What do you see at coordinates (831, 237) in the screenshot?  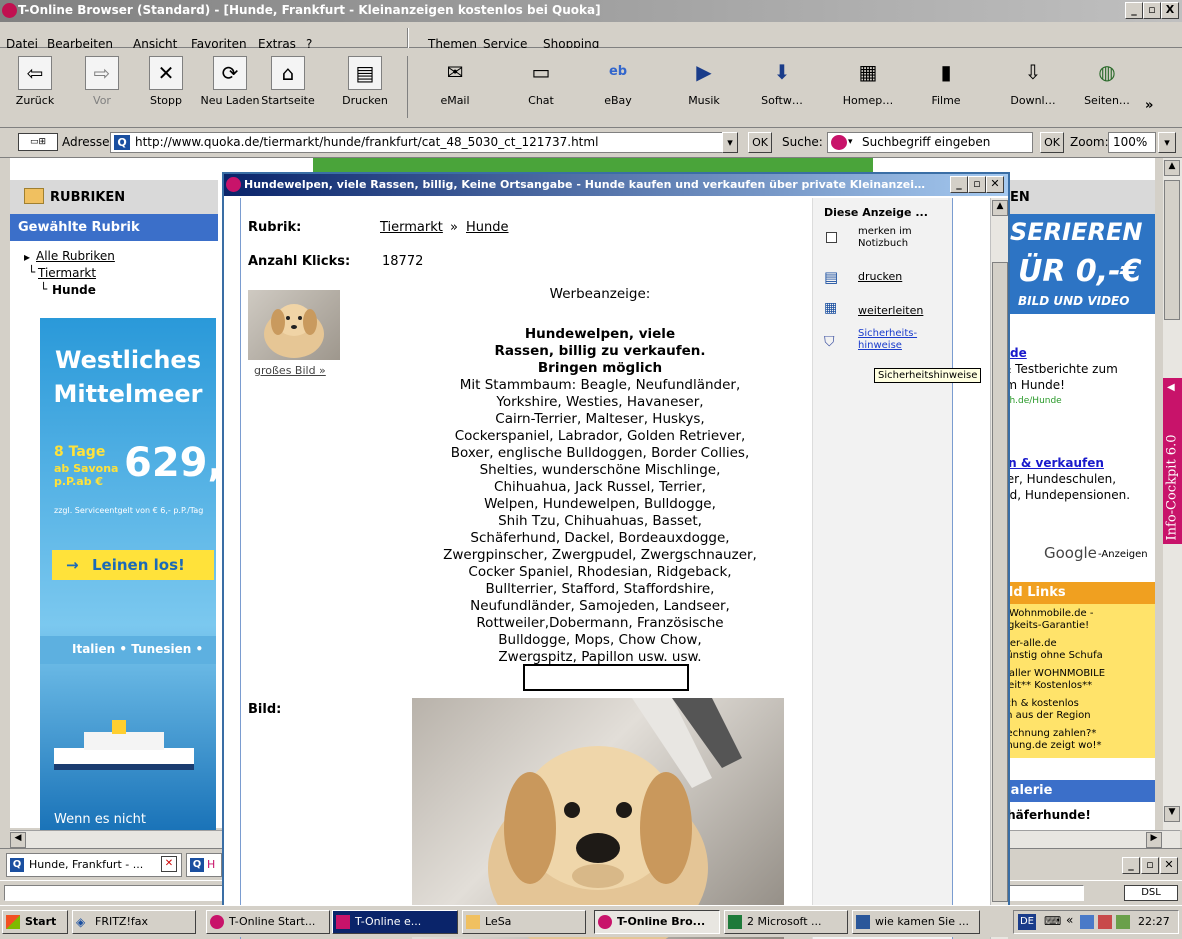 I see `merken-checkbox` at bounding box center [831, 237].